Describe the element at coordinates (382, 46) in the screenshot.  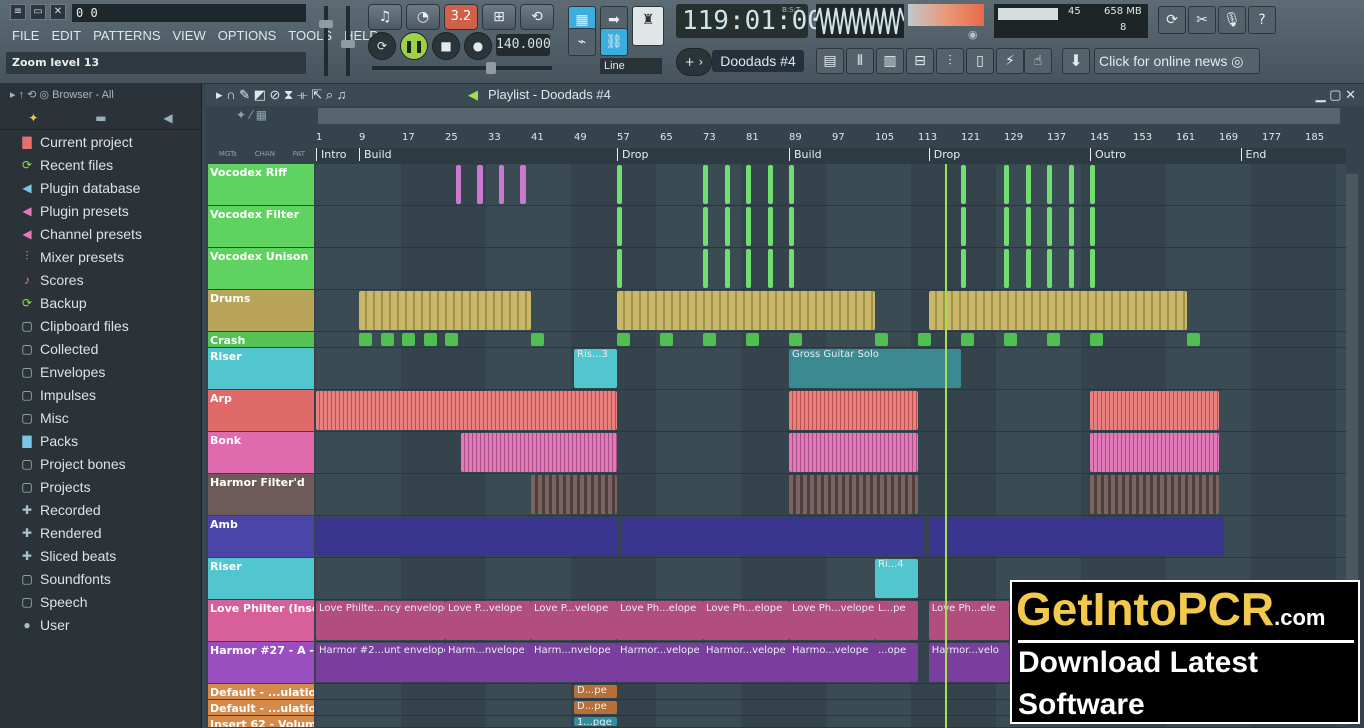
I see `loop-icon: ⟳` at that location.